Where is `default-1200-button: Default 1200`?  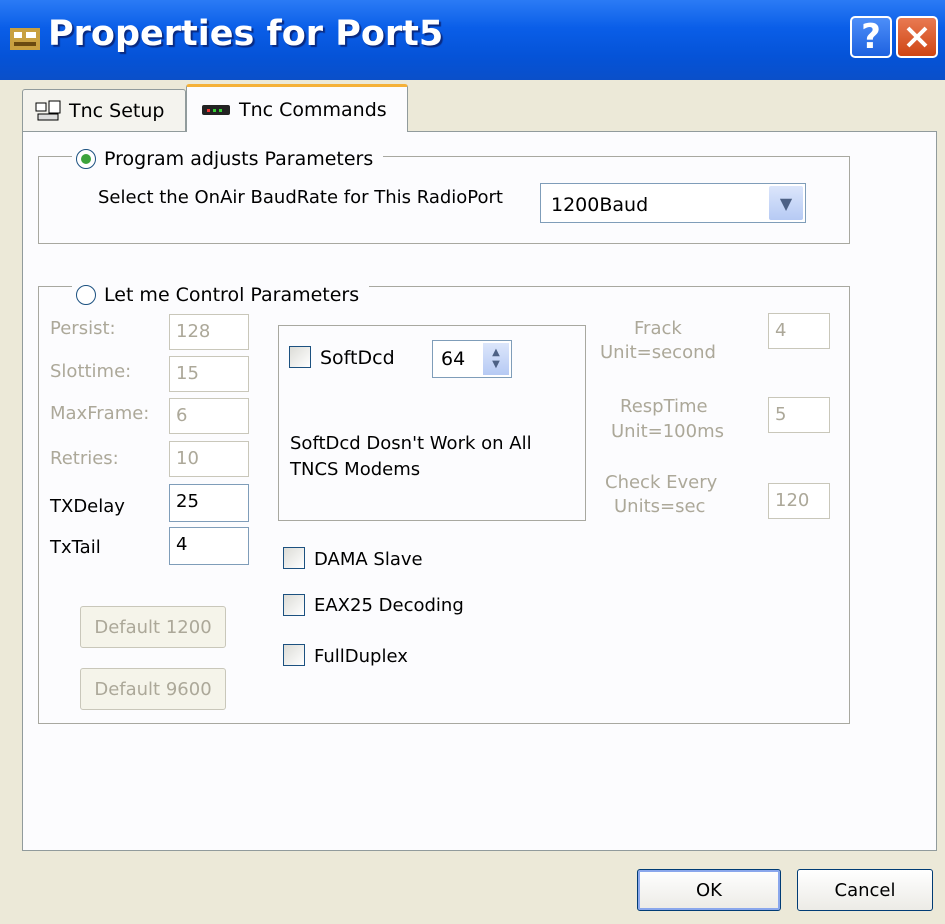 default-1200-button: Default 1200 is located at coordinates (153, 627).